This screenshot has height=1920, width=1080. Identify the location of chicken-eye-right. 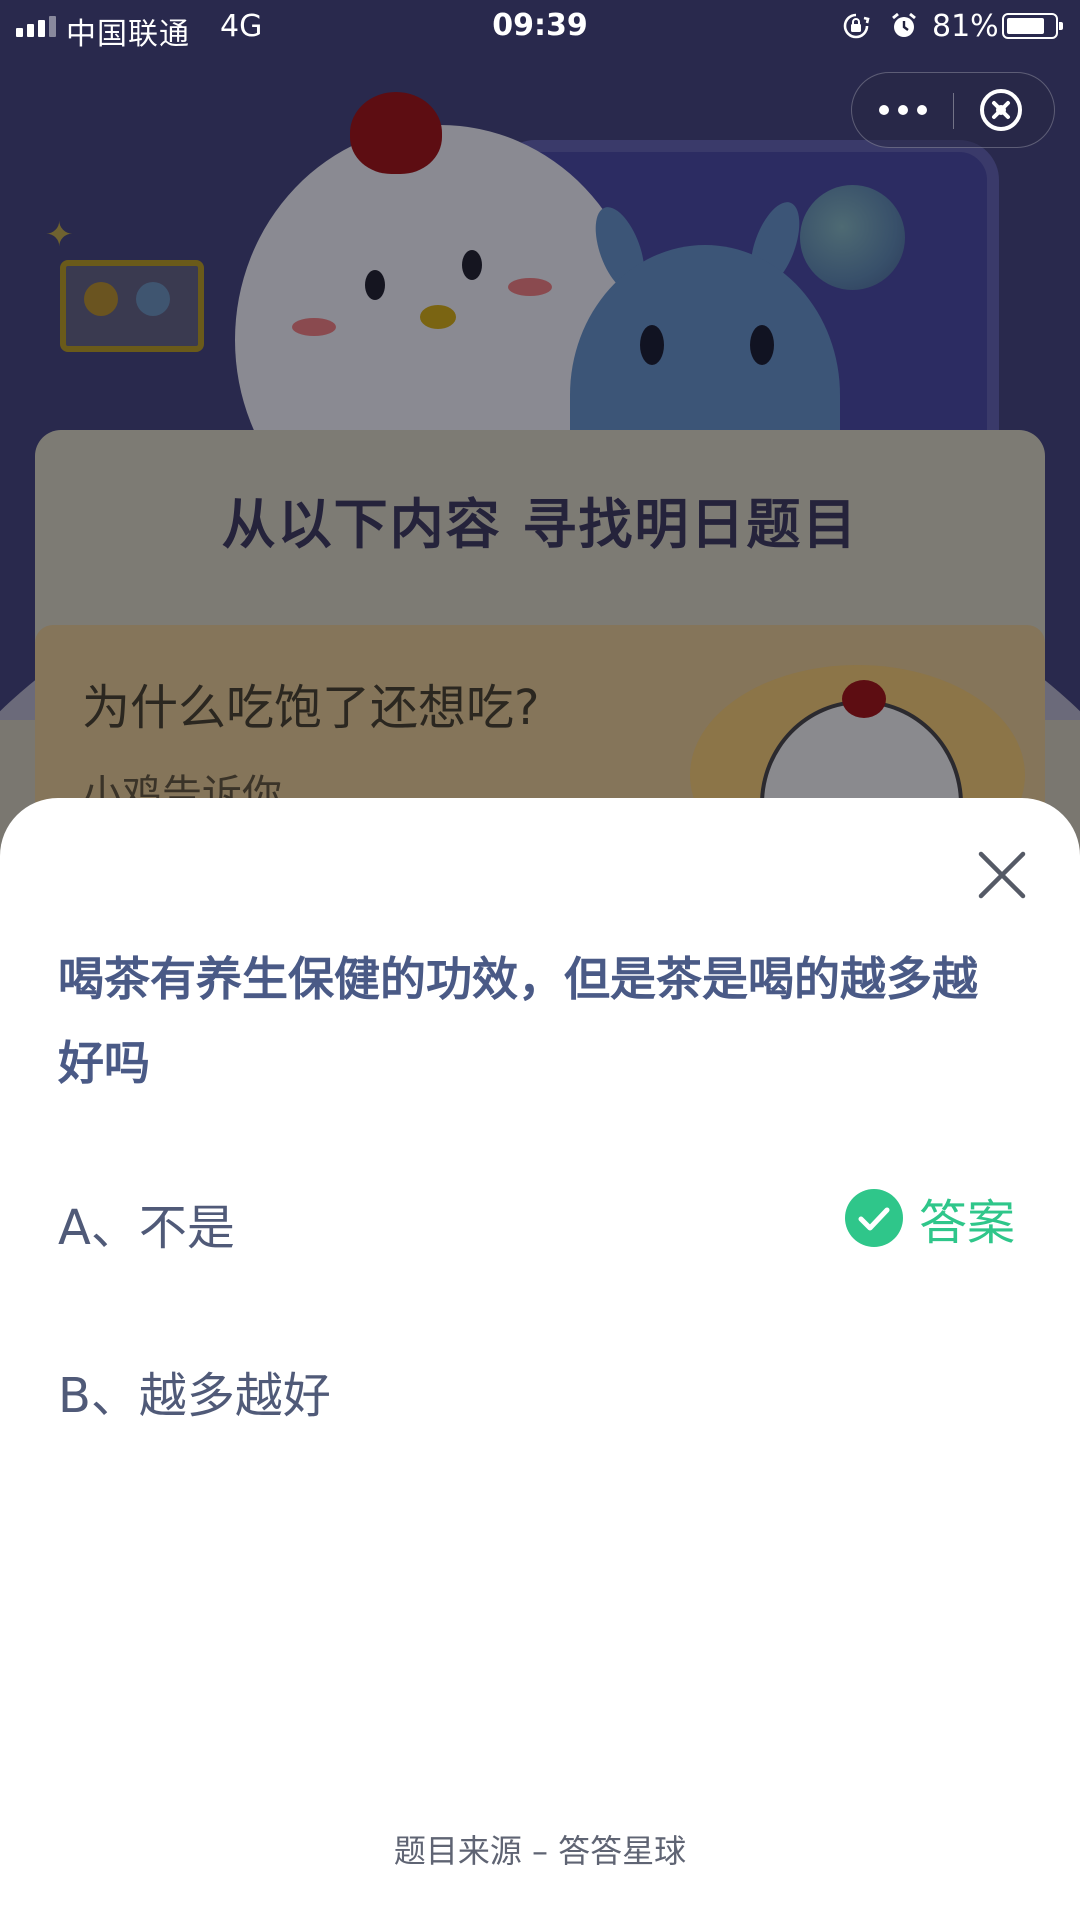
(472, 265).